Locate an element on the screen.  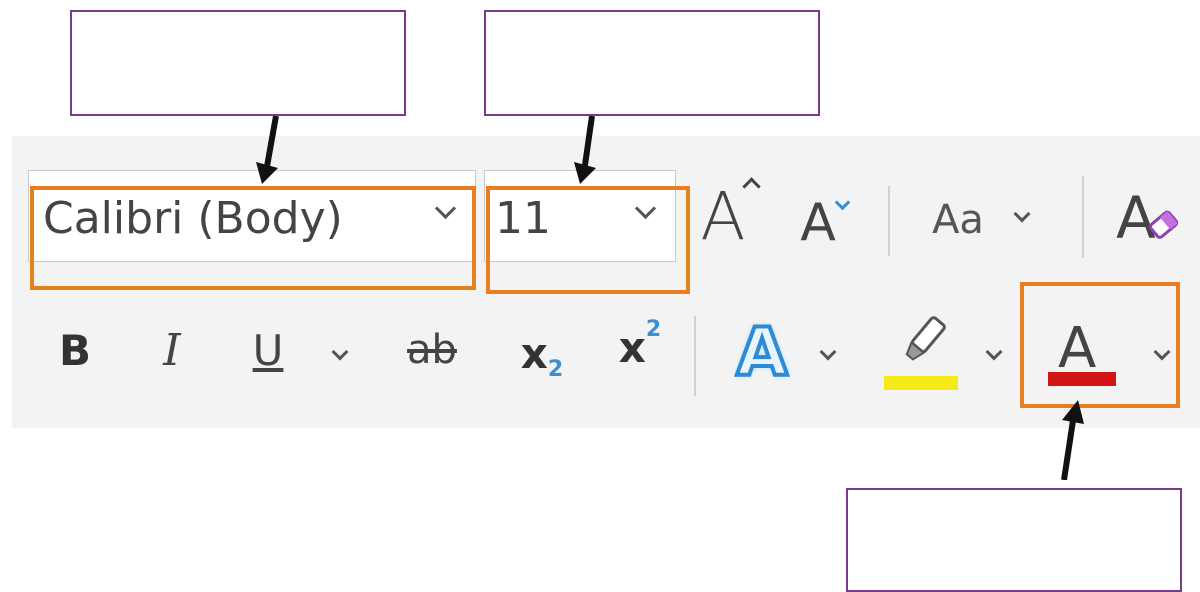
text-effects-button: A is located at coordinates (762, 352).